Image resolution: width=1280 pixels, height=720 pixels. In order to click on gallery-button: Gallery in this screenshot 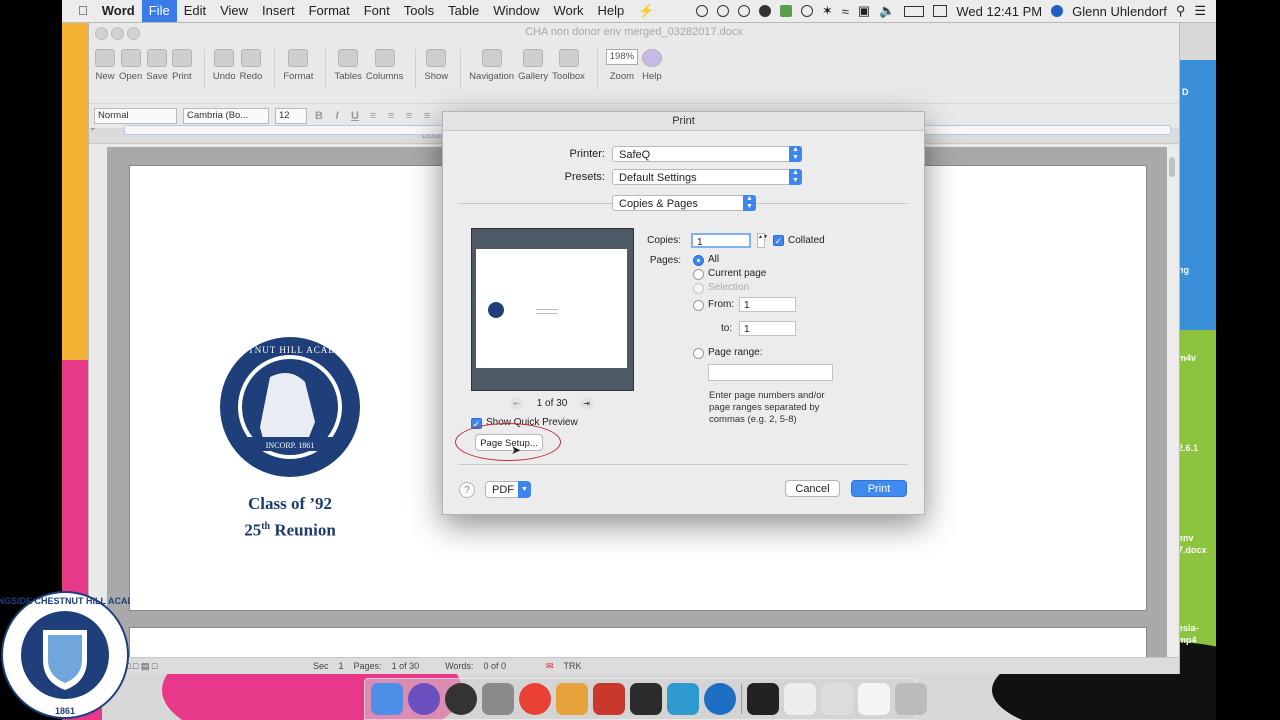, I will do `click(533, 63)`.